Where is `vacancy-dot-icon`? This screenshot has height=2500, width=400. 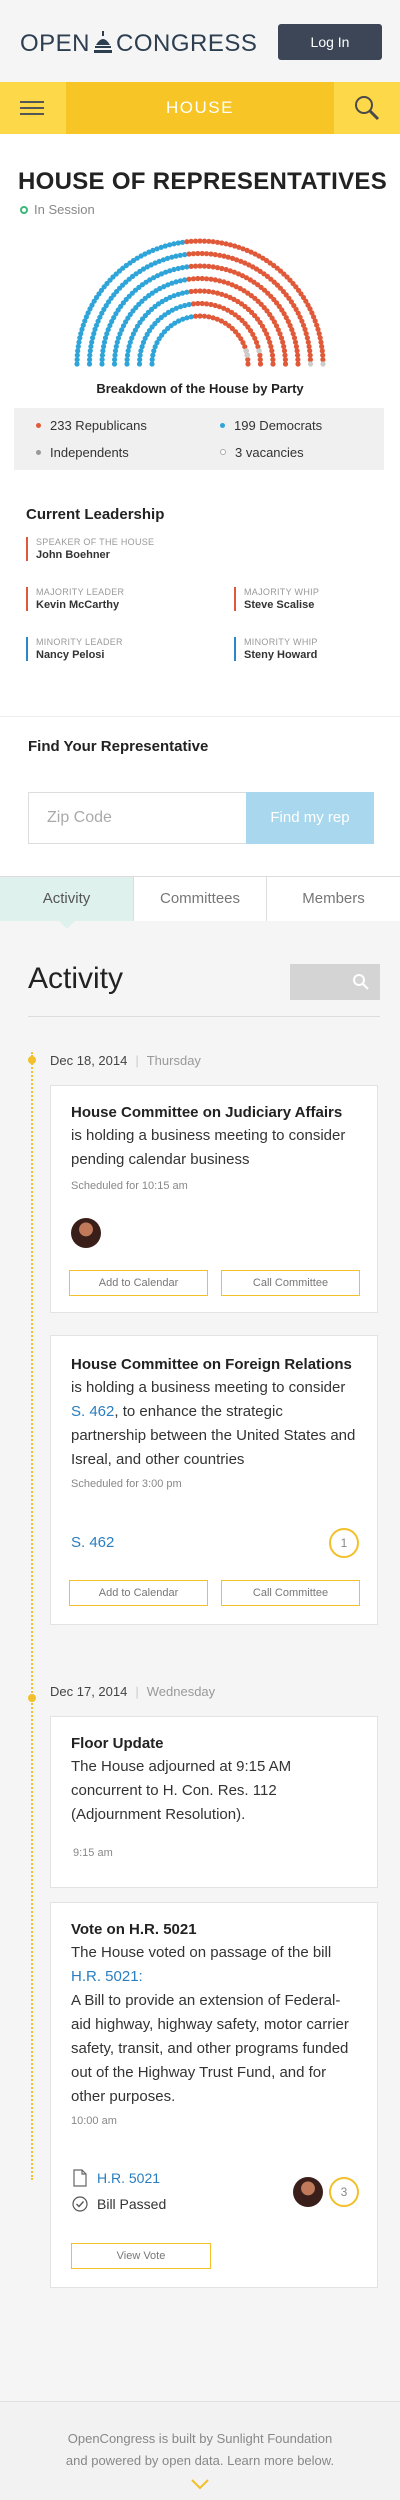 vacancy-dot-icon is located at coordinates (223, 452).